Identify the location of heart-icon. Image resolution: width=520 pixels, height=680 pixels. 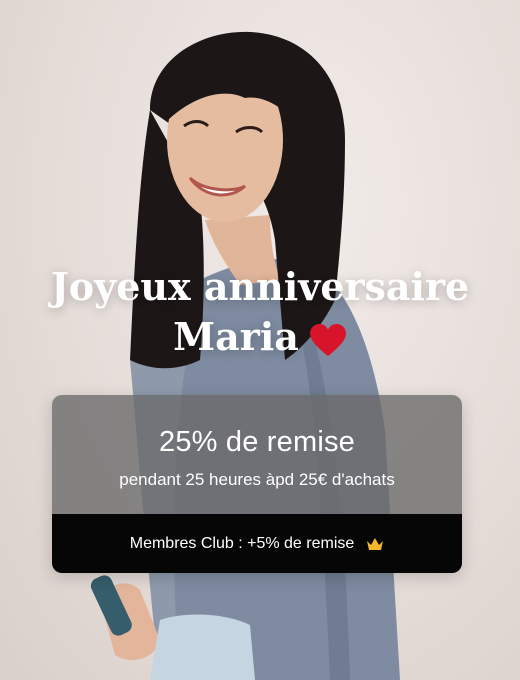
(327, 339).